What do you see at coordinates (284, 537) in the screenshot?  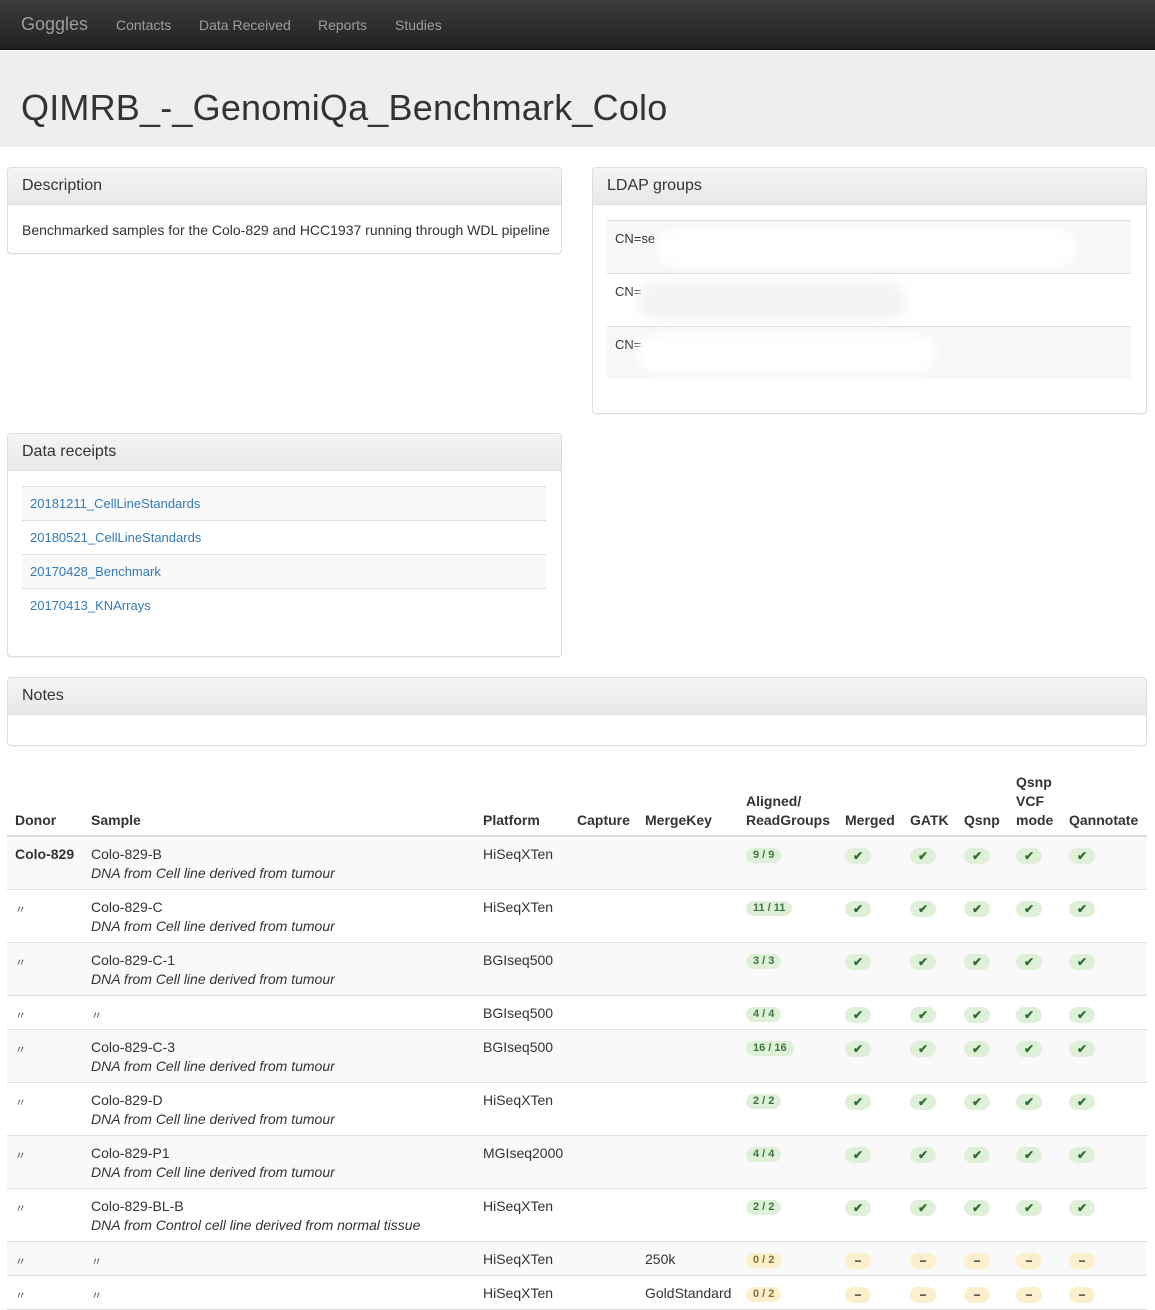 I see `receipt-row: 20180521_CellLineStandards` at bounding box center [284, 537].